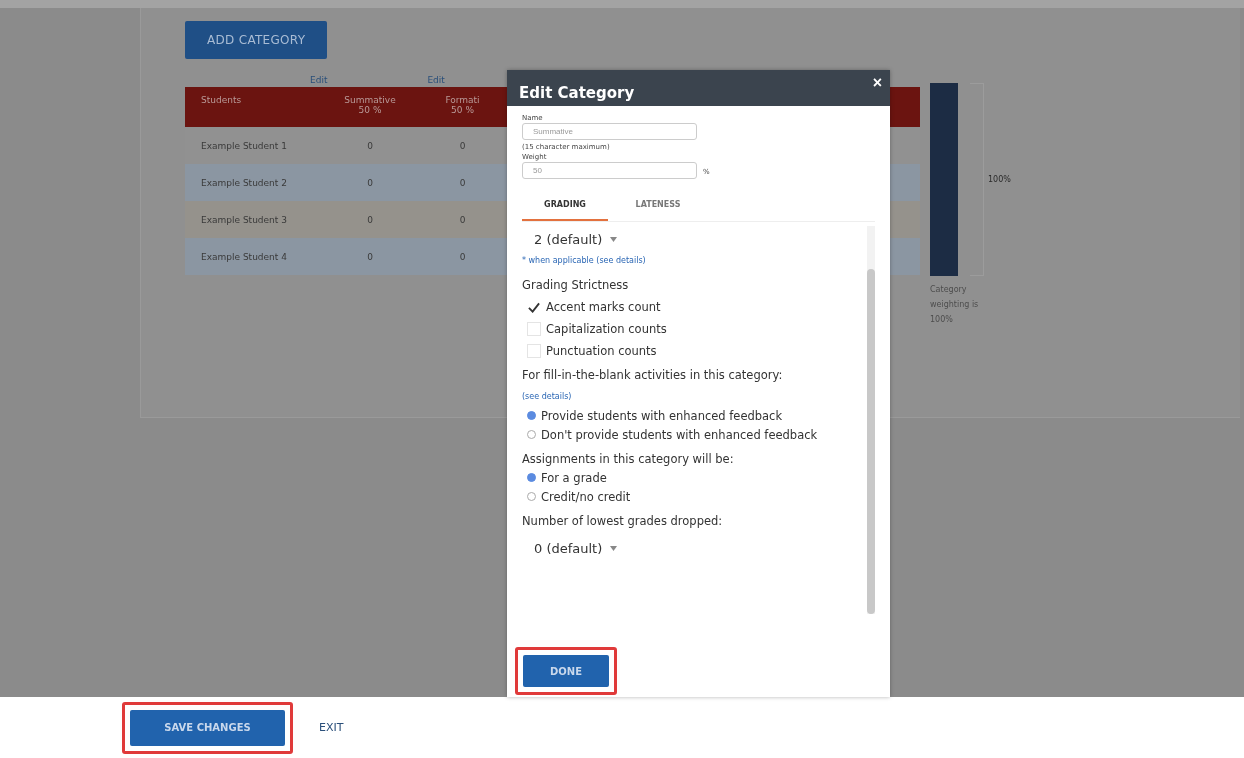 This screenshot has height=758, width=1244. I want to click on table-cell-text: Example Student 2, so click(244, 182).